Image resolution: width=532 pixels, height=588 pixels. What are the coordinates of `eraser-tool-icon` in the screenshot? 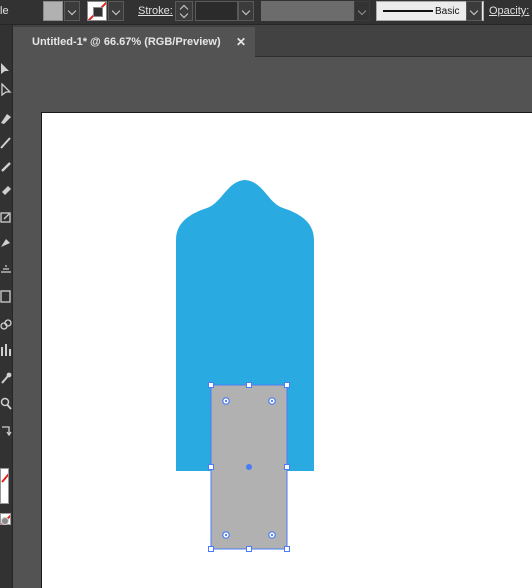 It's located at (6, 190).